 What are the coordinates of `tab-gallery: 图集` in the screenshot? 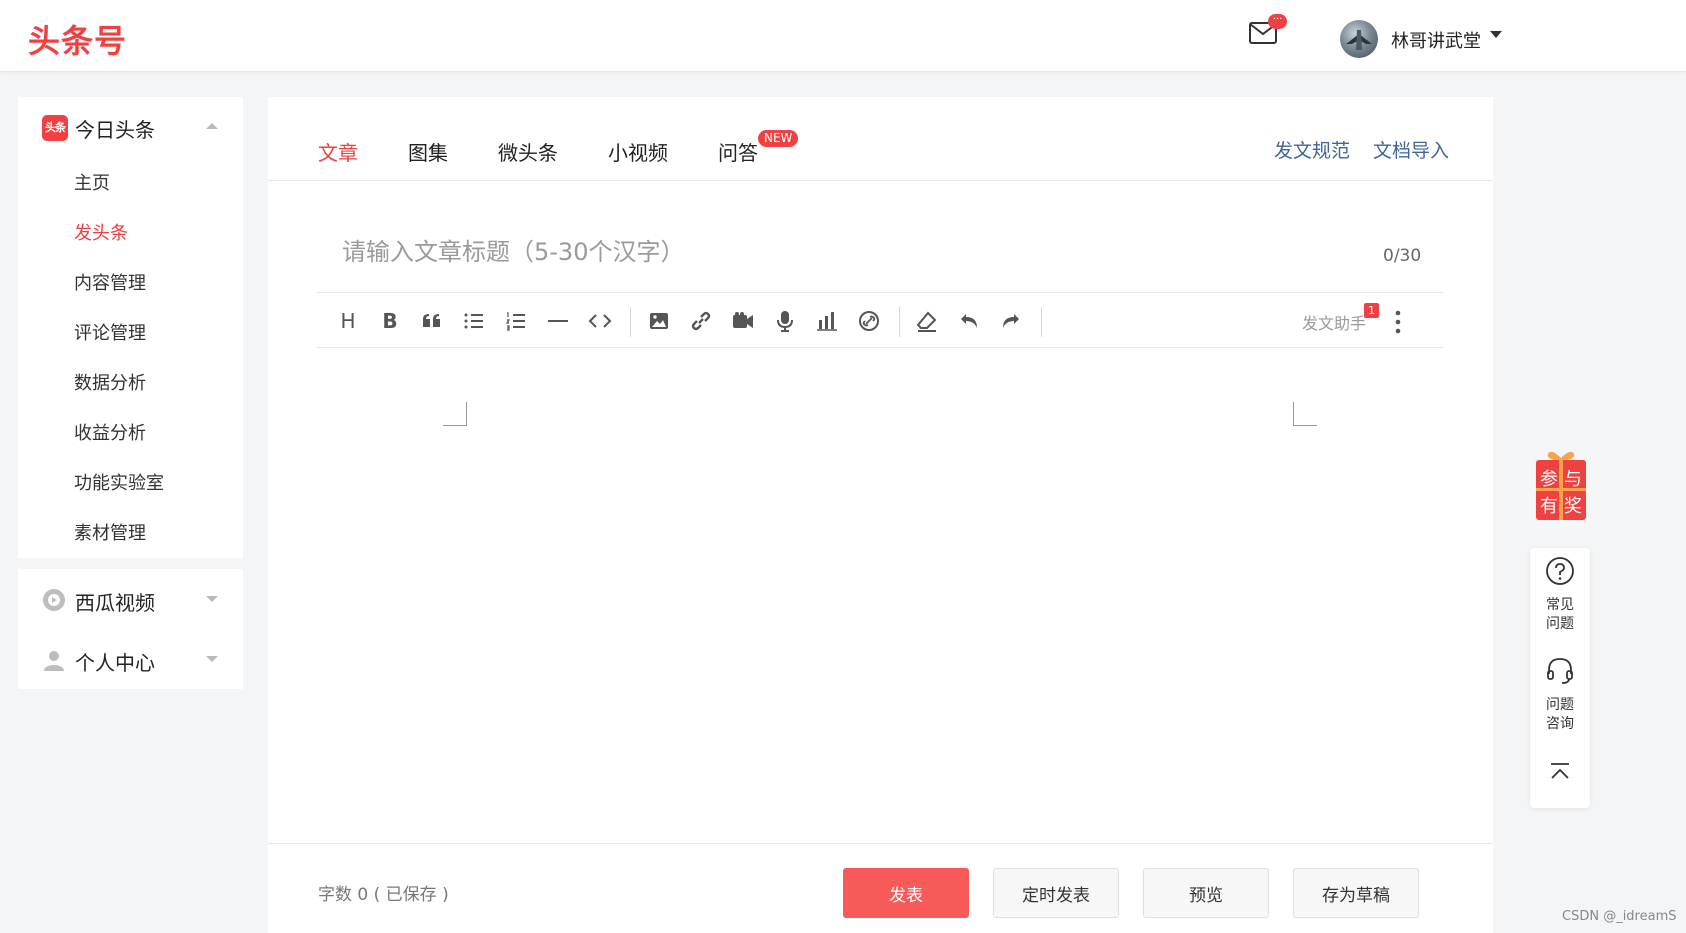 It's located at (428, 151).